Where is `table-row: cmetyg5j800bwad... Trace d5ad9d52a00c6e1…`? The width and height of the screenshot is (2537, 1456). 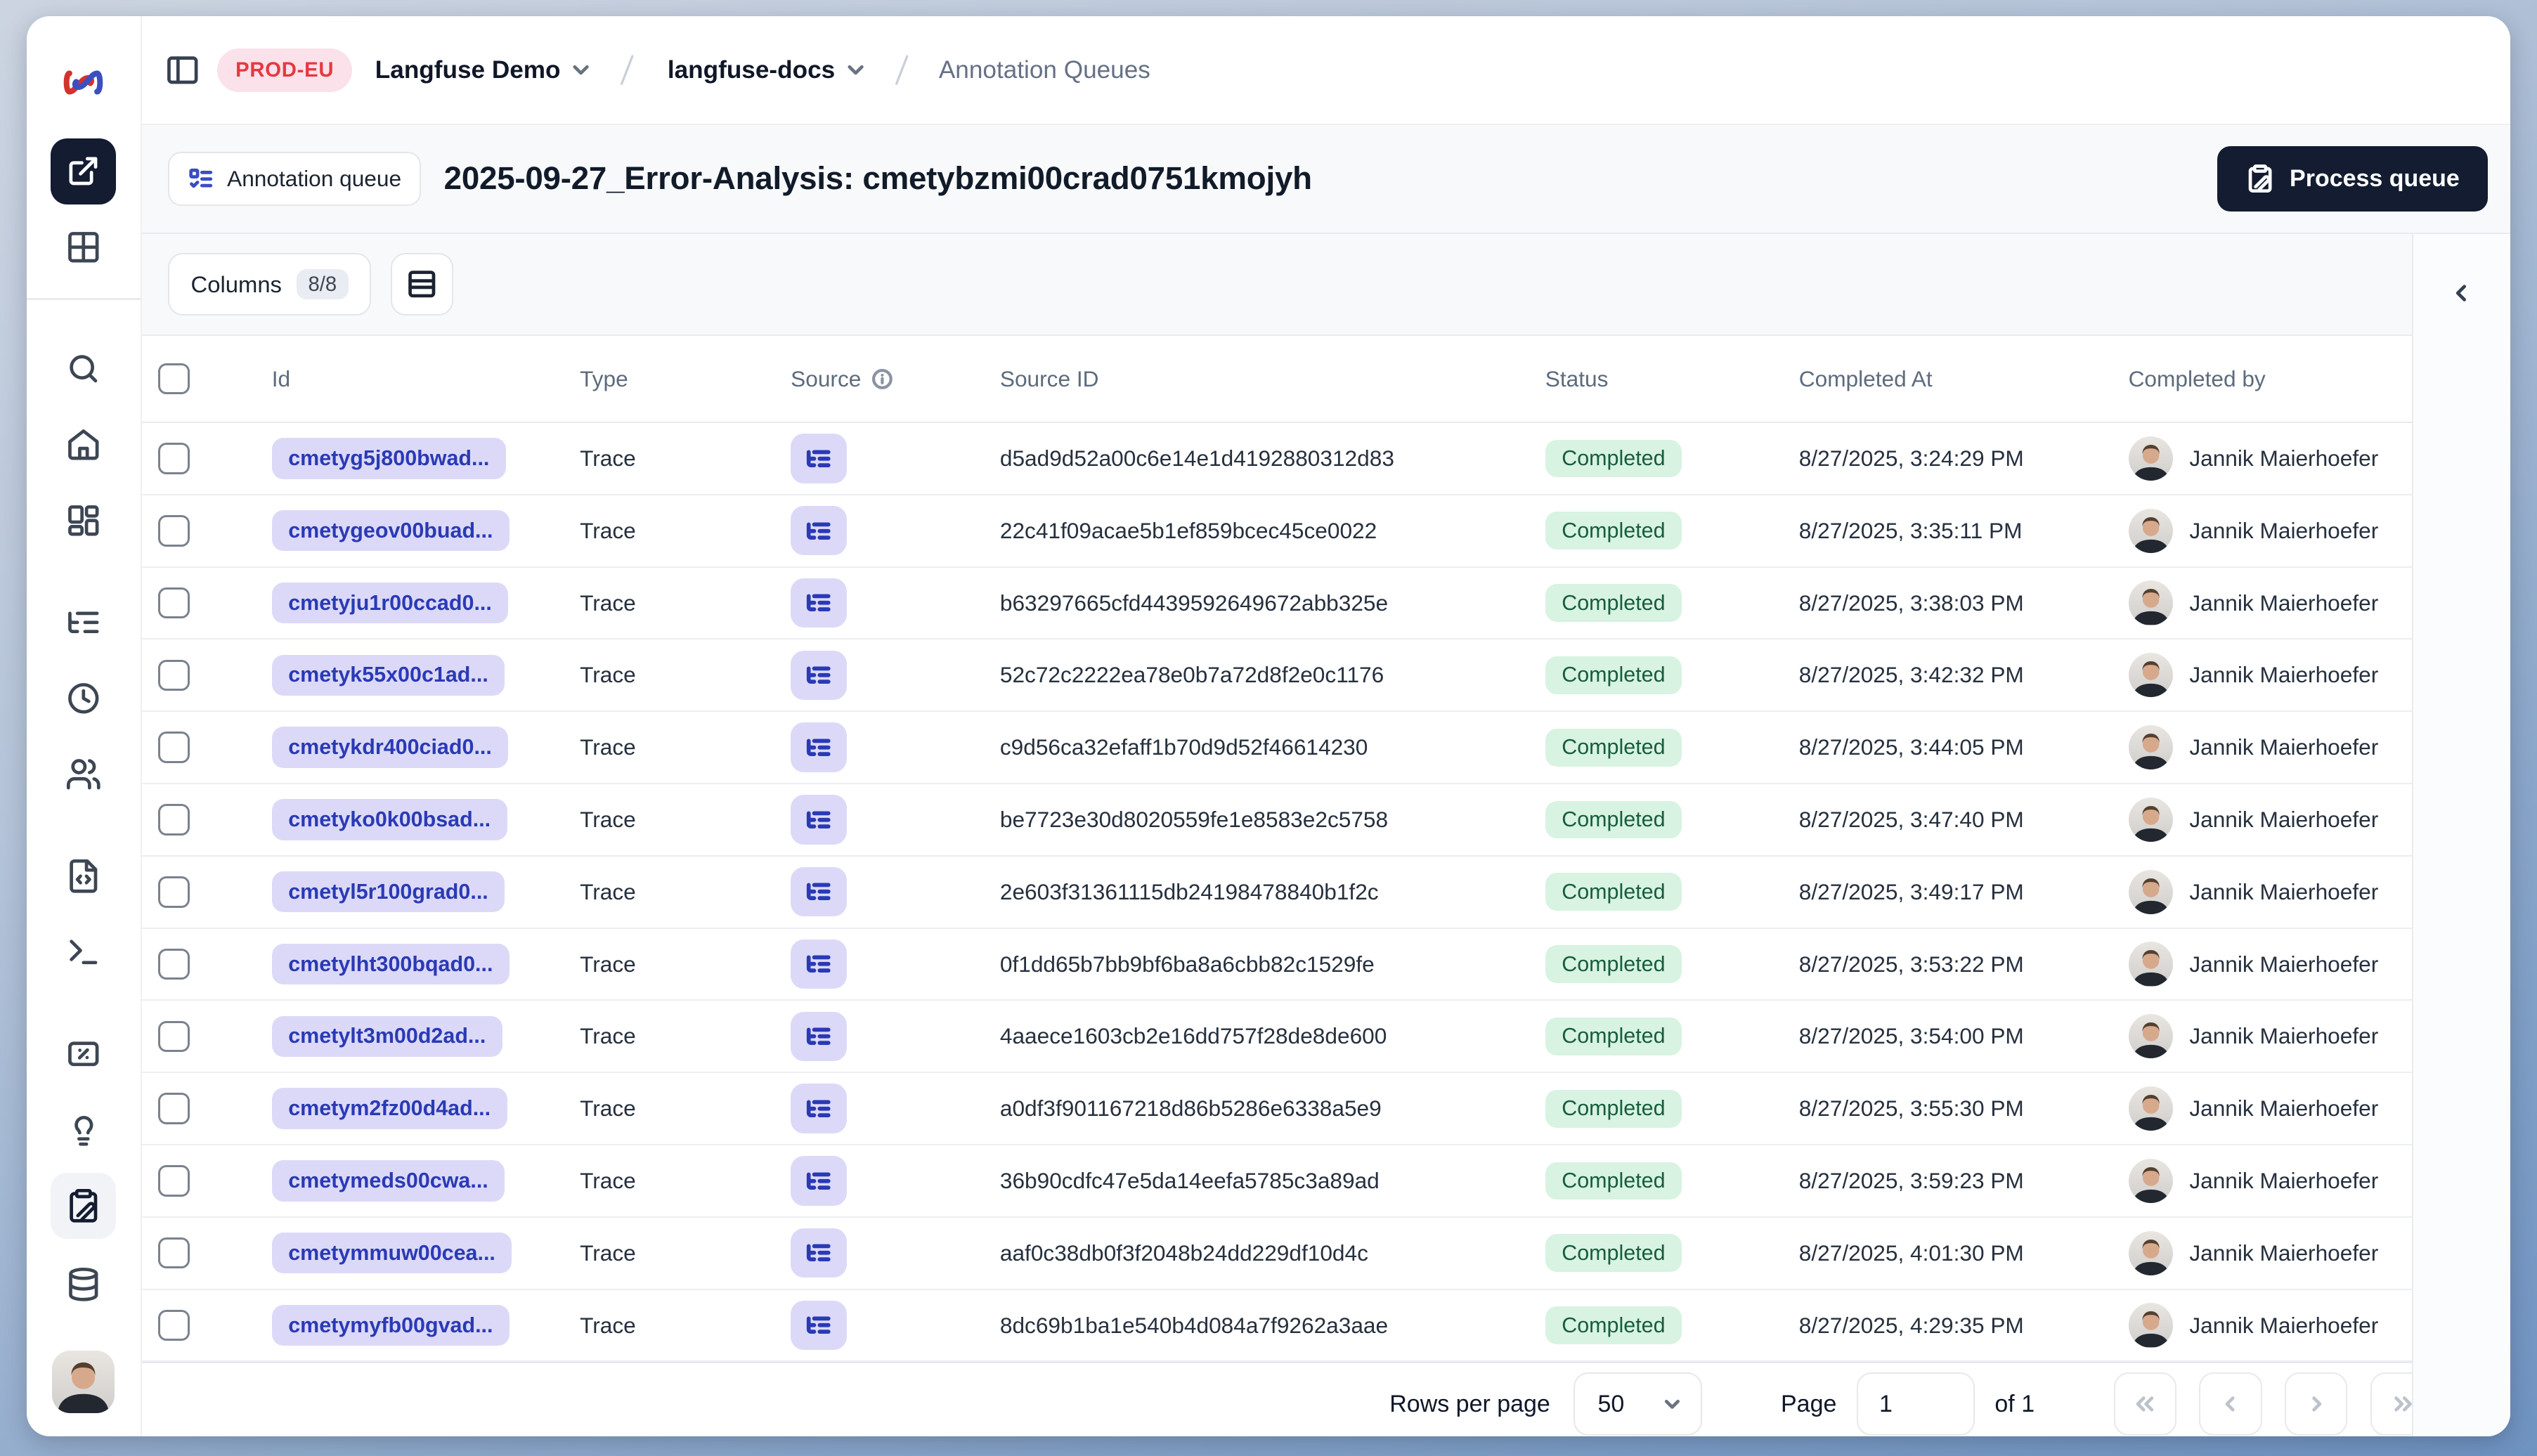 table-row: cmetyg5j800bwad... Trace d5ad9d52a00c6e1… is located at coordinates (1277, 459).